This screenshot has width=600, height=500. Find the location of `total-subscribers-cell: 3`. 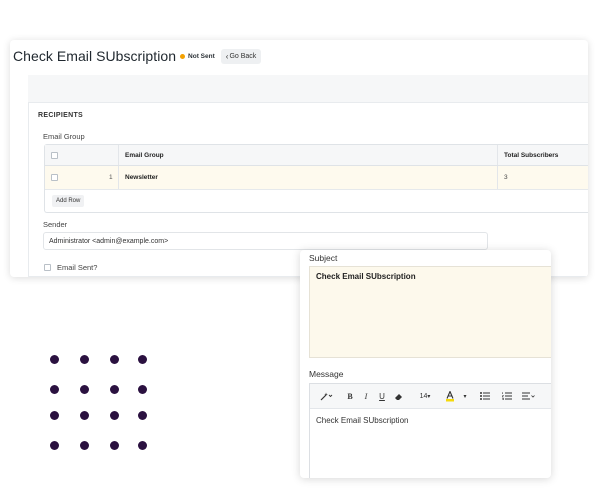

total-subscribers-cell: 3 is located at coordinates (506, 177).